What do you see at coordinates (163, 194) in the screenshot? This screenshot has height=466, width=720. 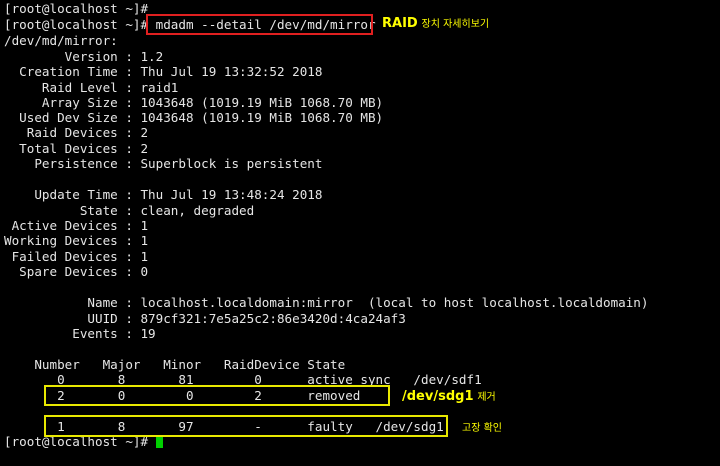 I see `output-update-time: Update Time : Thu Jul 19 13:48:24 2018` at bounding box center [163, 194].